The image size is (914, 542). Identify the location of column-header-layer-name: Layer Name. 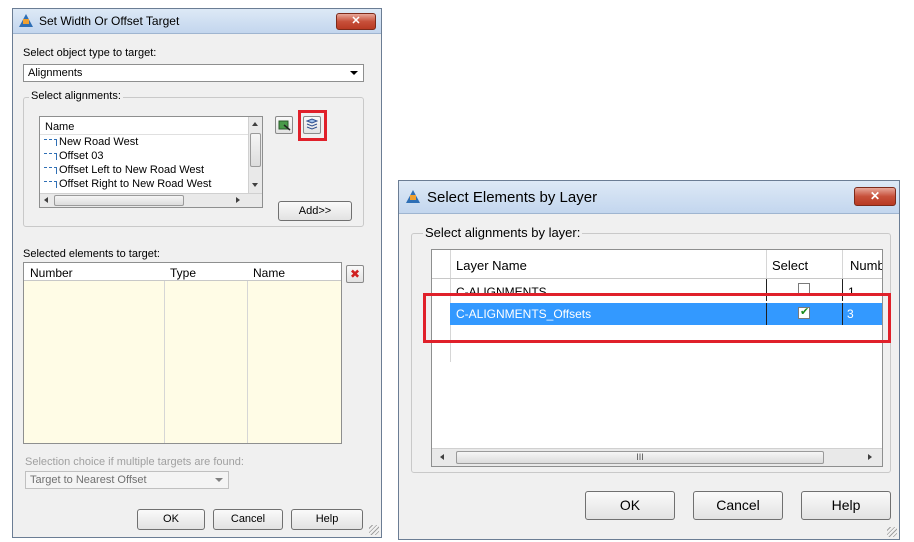
(491, 265).